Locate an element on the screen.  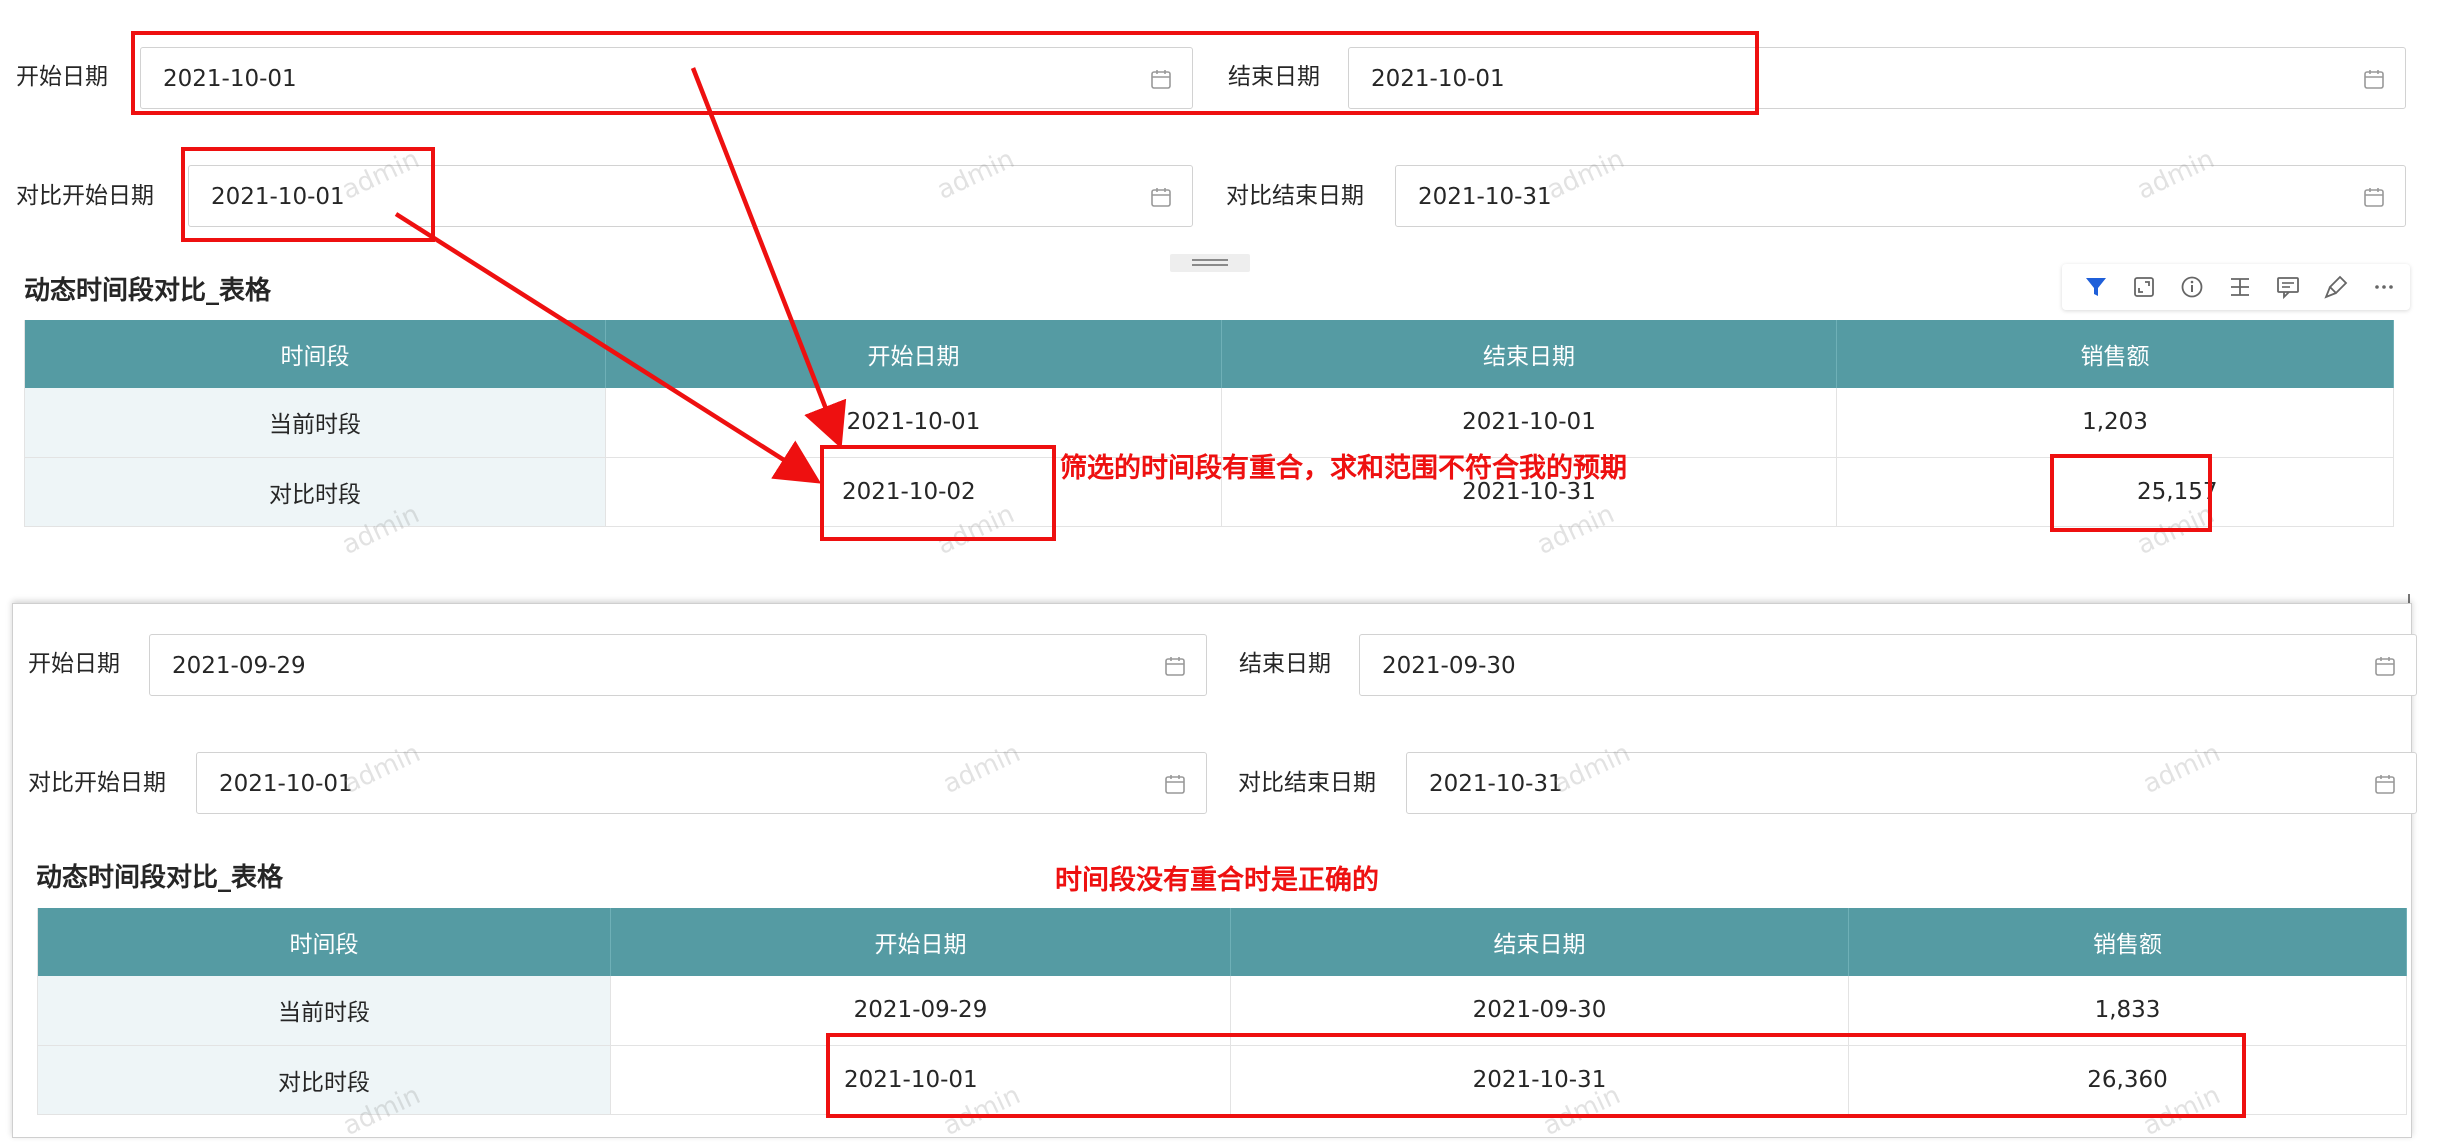
resize-drag-handle is located at coordinates (1210, 263).